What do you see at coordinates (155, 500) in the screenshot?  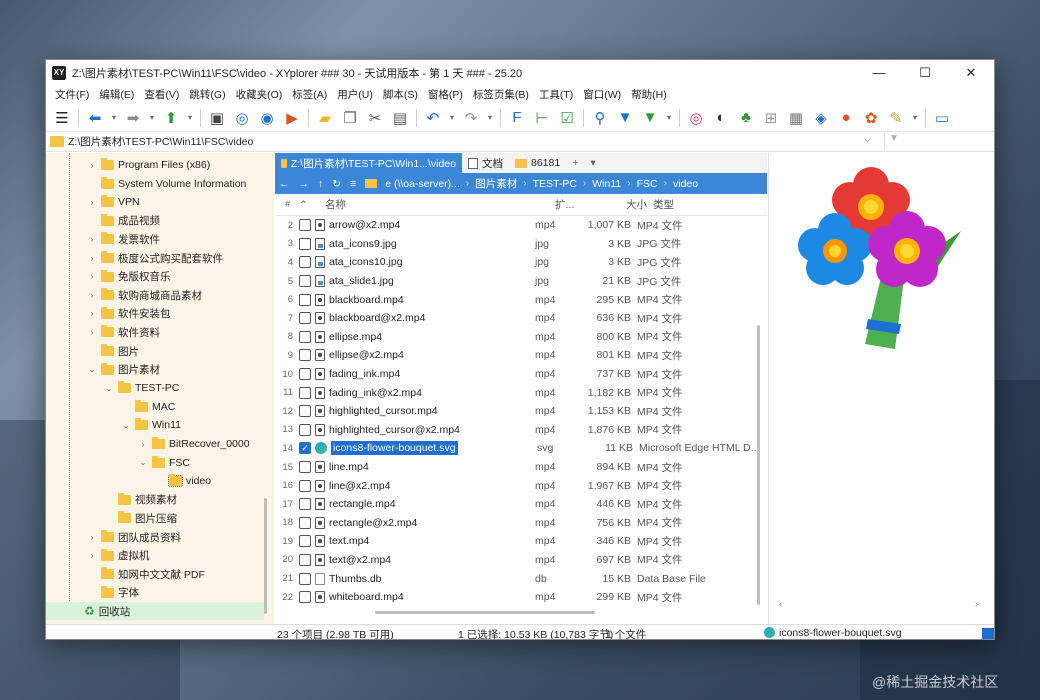 I see `tree-item: 视频素材` at bounding box center [155, 500].